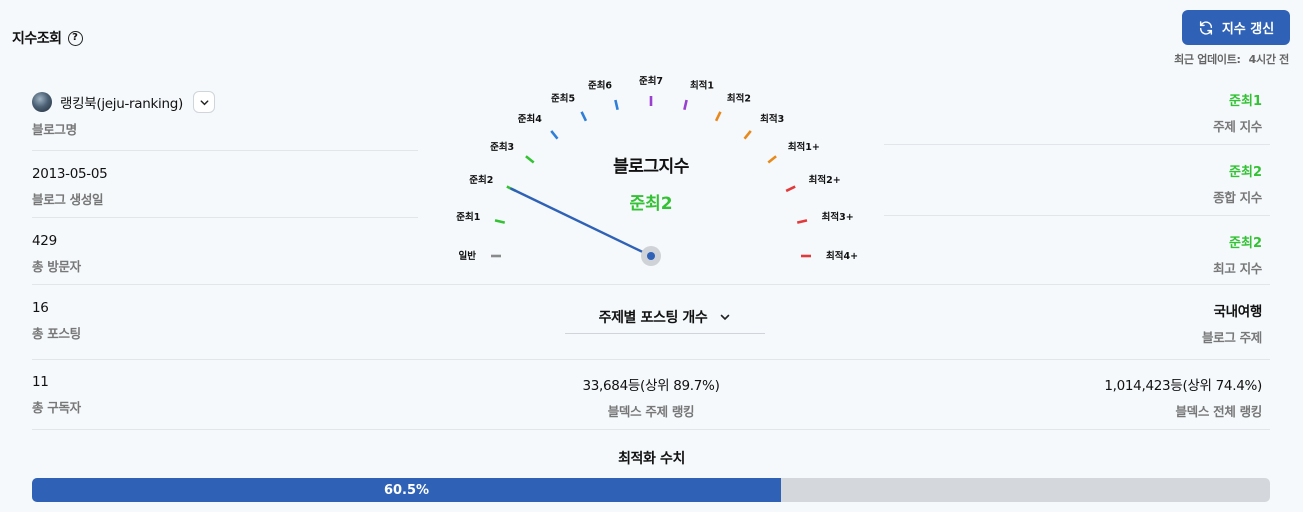  What do you see at coordinates (838, 217) in the screenshot?
I see `gauge-tick-label: 최적3+` at bounding box center [838, 217].